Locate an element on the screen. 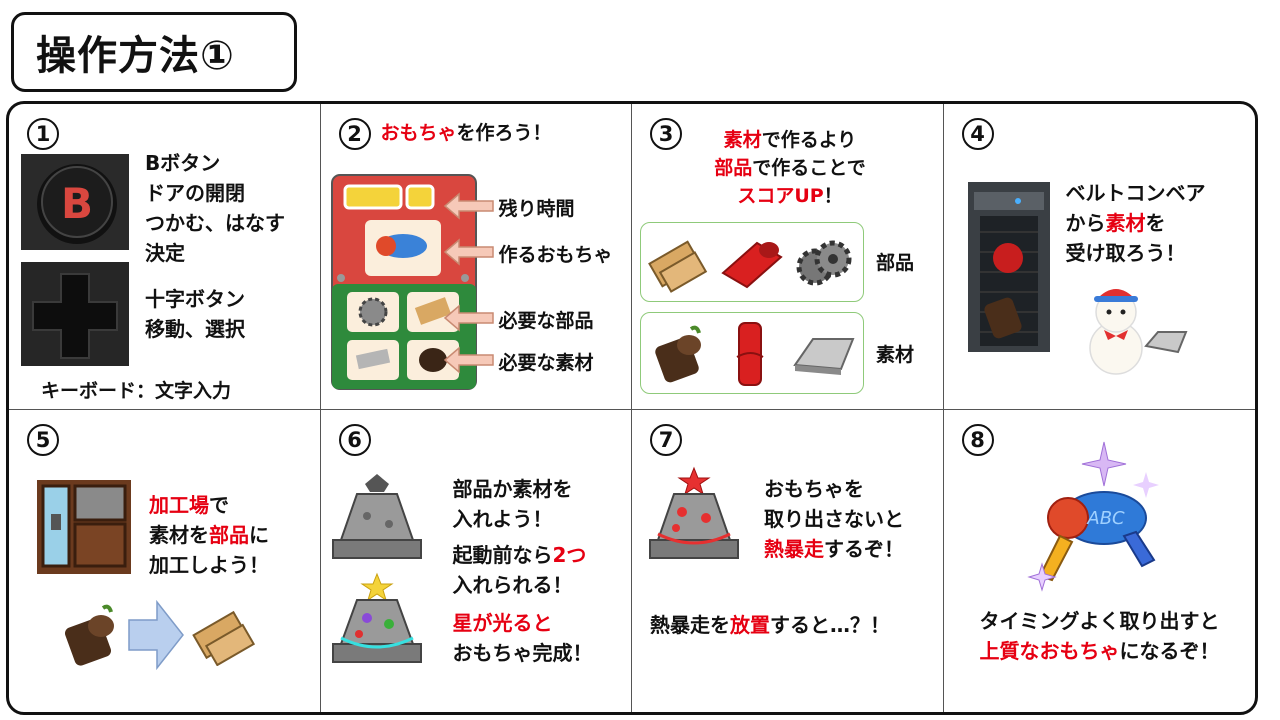 Image resolution: width=1280 pixels, height=720 pixels. gear-icon is located at coordinates (824, 263).